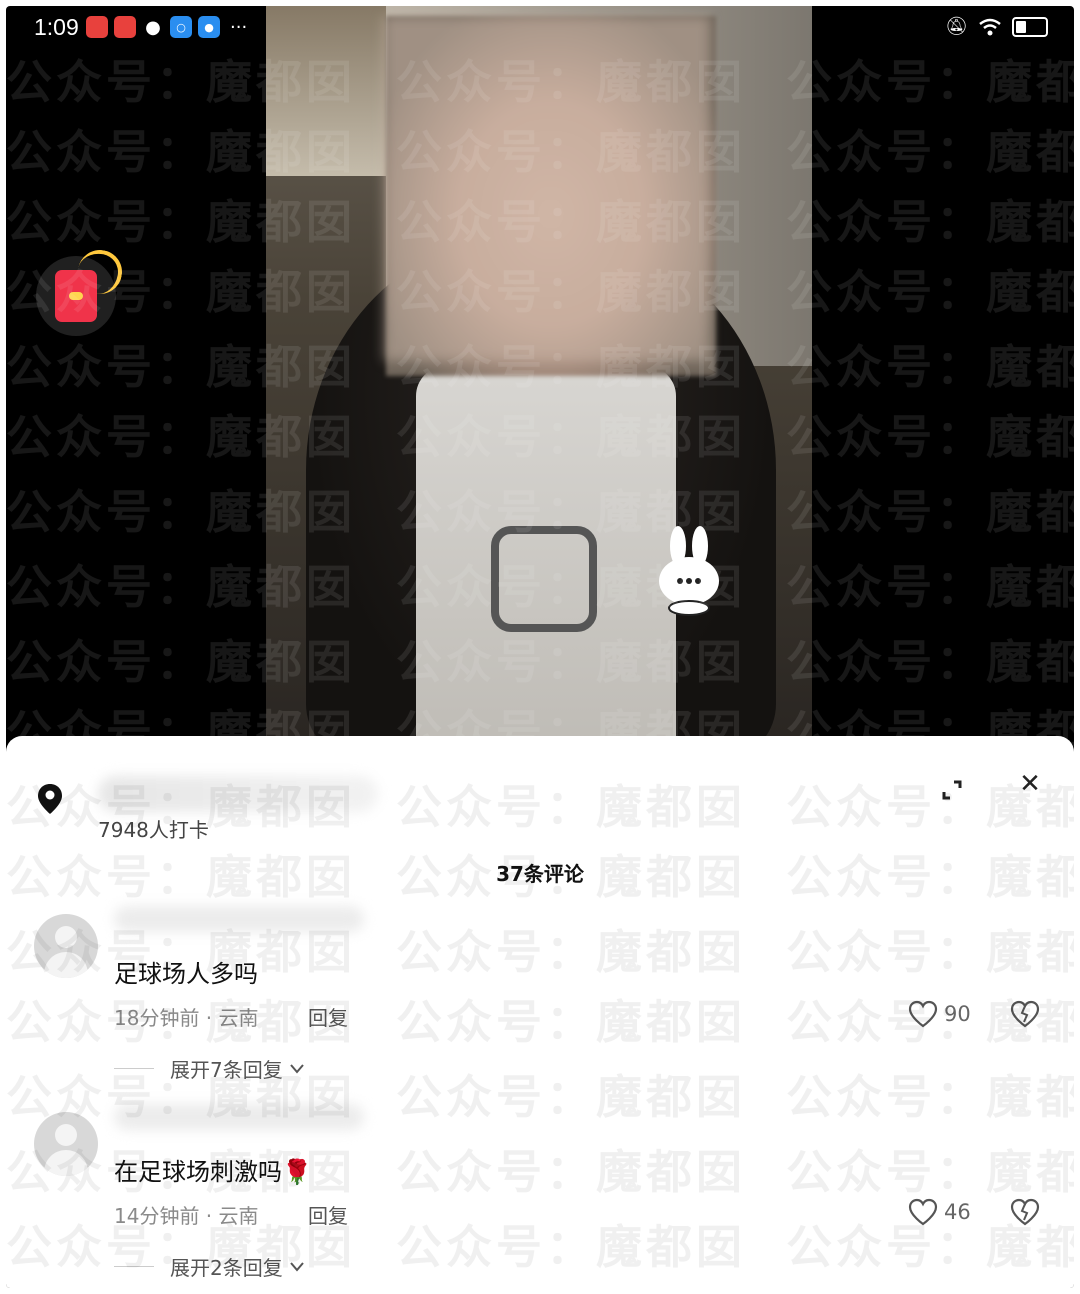 This screenshot has width=1080, height=1294. What do you see at coordinates (238, 794) in the screenshot?
I see `location-name-blurred` at bounding box center [238, 794].